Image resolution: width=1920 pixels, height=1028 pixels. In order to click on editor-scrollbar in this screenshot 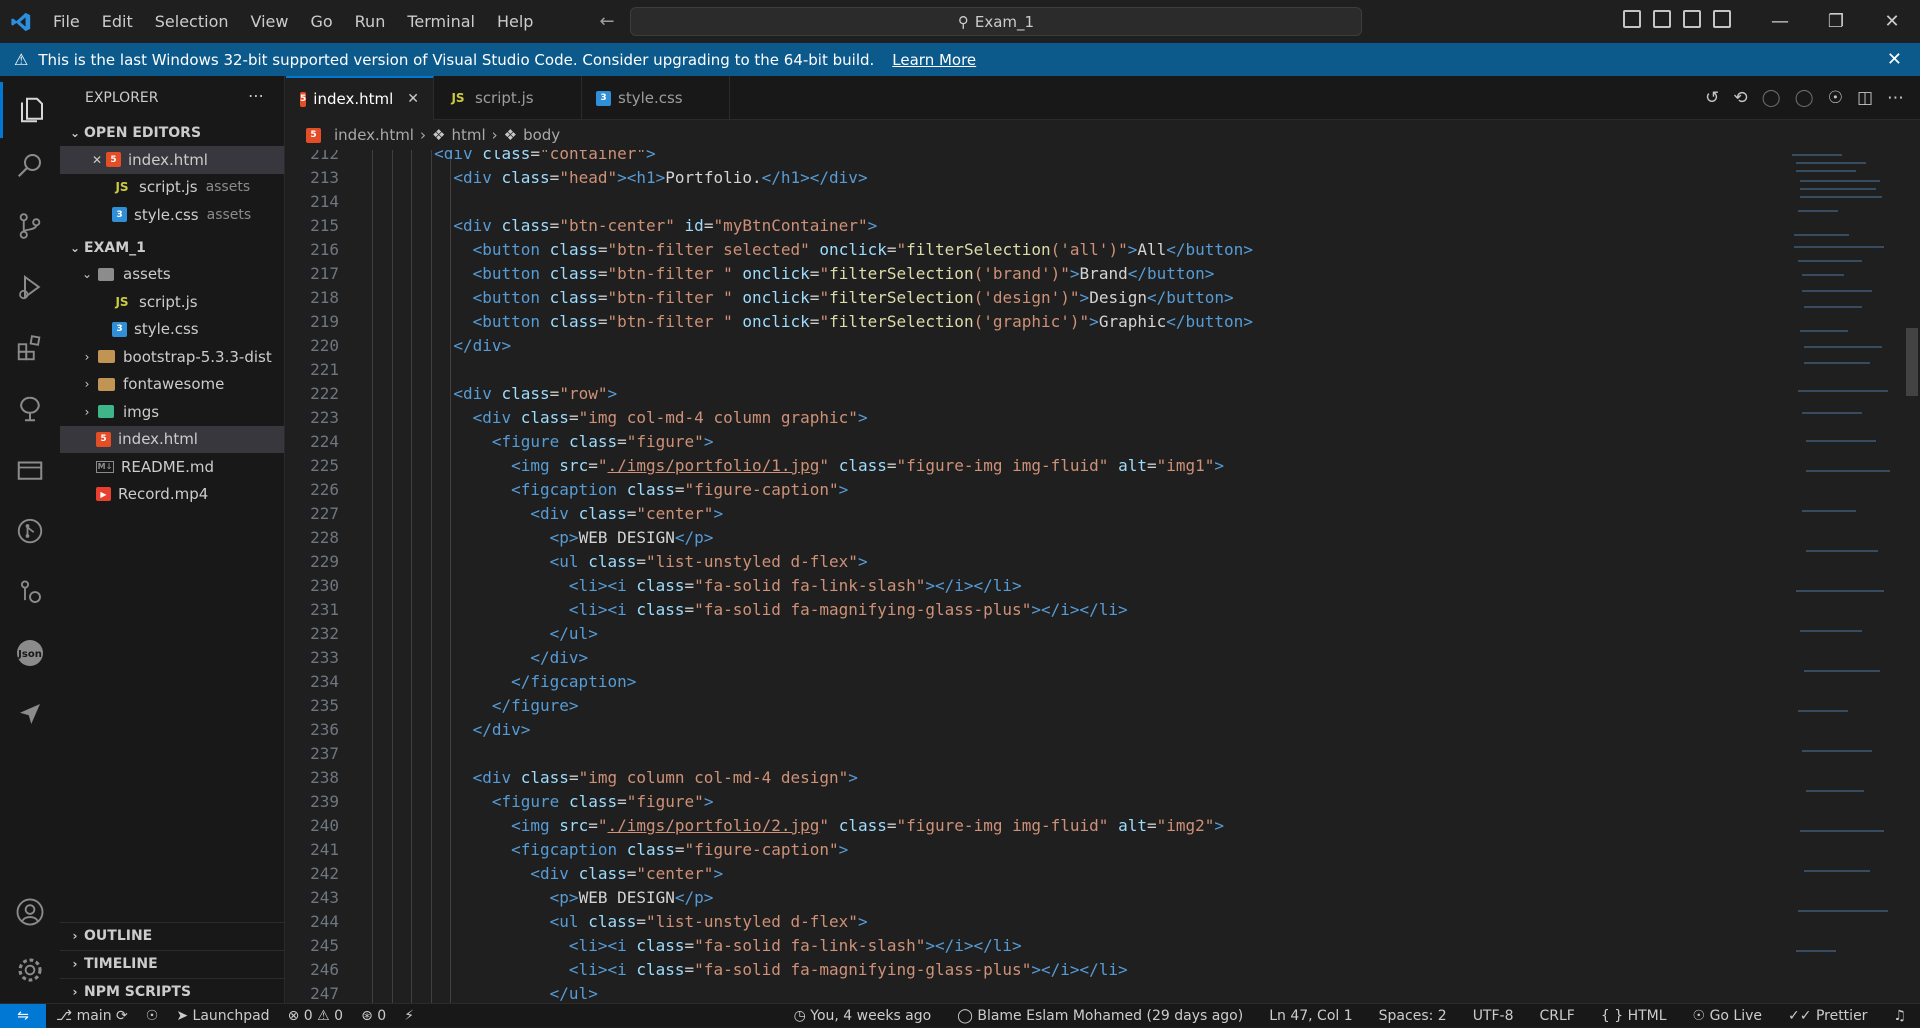, I will do `click(1911, 576)`.